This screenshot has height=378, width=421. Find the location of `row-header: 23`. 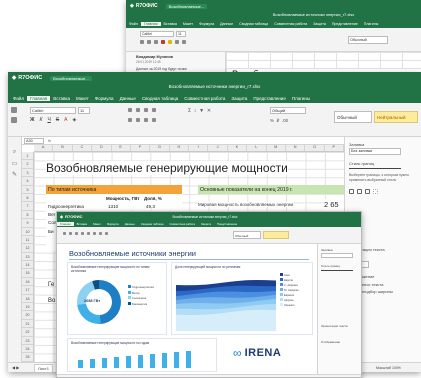

row-header: 23 is located at coordinates (27, 341).